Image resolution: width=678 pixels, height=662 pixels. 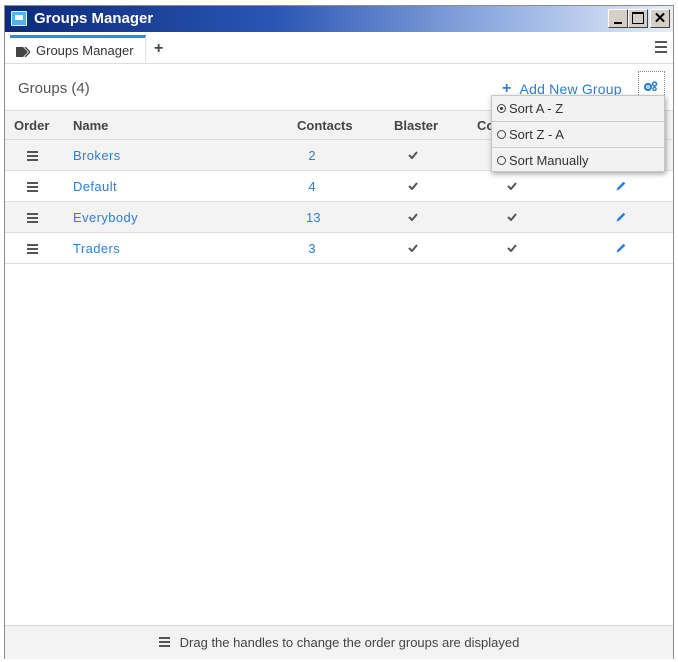 I want to click on tab-groups-manager: Groups Manager, so click(x=78, y=48).